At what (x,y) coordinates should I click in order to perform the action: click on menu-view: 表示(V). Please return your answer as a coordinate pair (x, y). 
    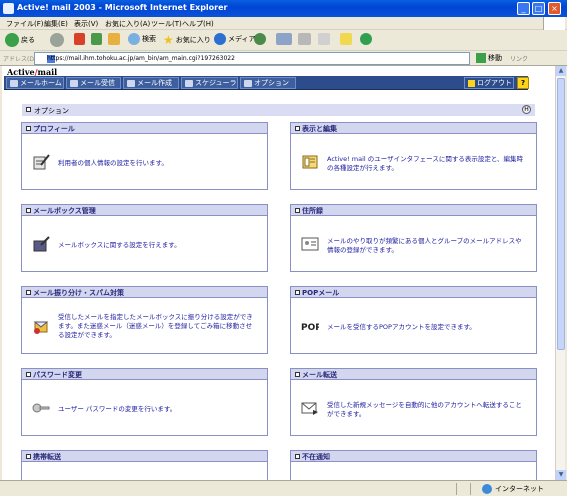
    Looking at the image, I should click on (86, 24).